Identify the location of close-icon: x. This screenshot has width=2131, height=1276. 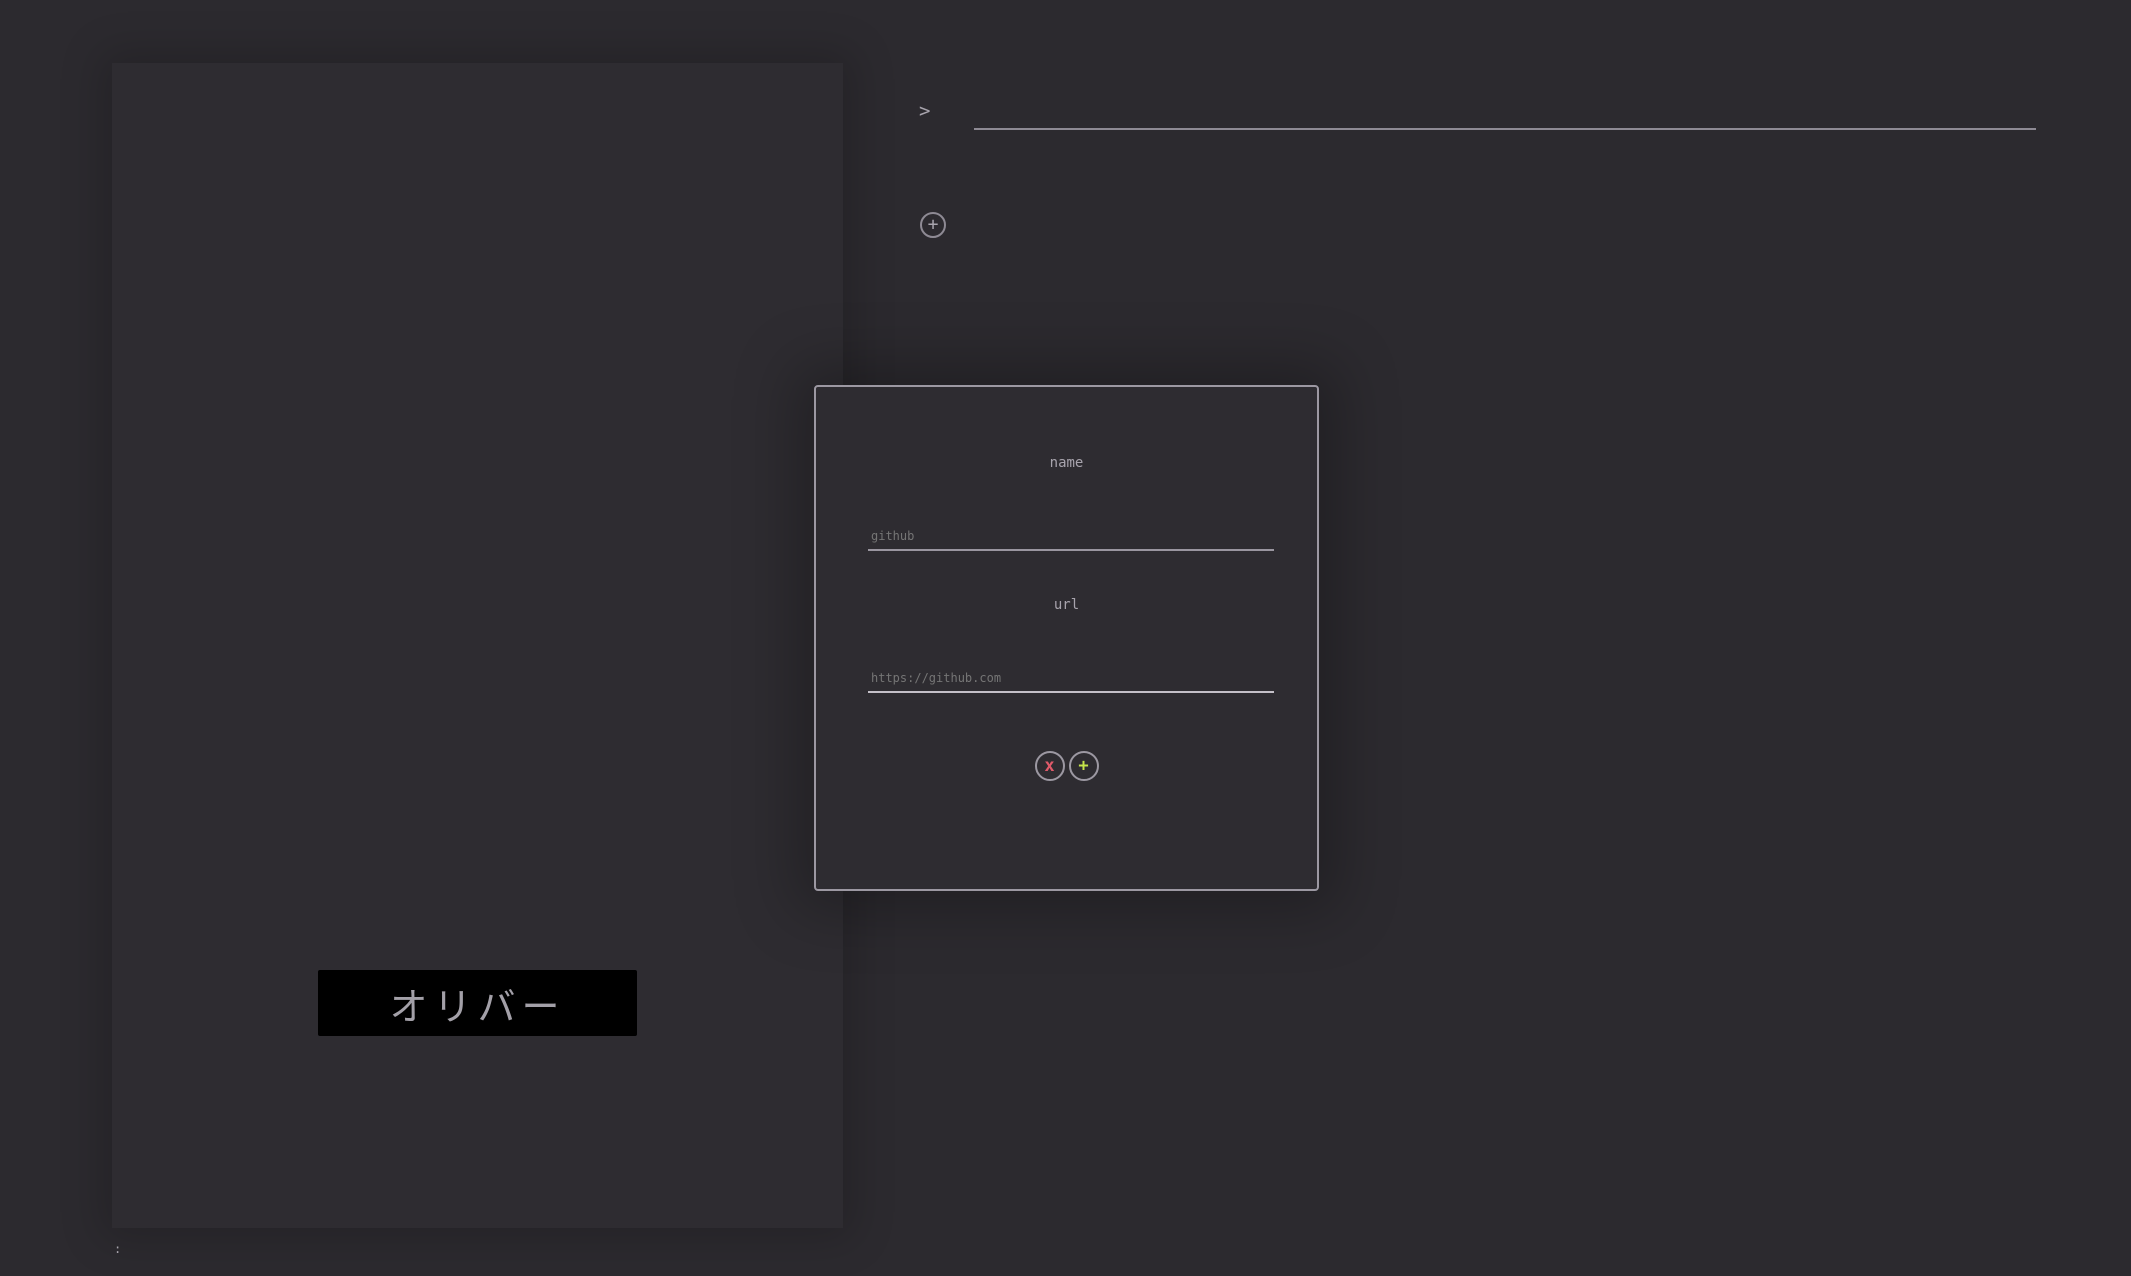
(1049, 765).